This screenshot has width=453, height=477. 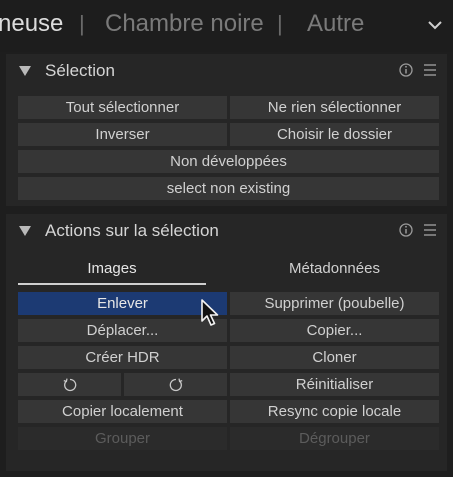 What do you see at coordinates (334, 411) in the screenshot?
I see `resync-local-copy-button: Resync copie locale` at bounding box center [334, 411].